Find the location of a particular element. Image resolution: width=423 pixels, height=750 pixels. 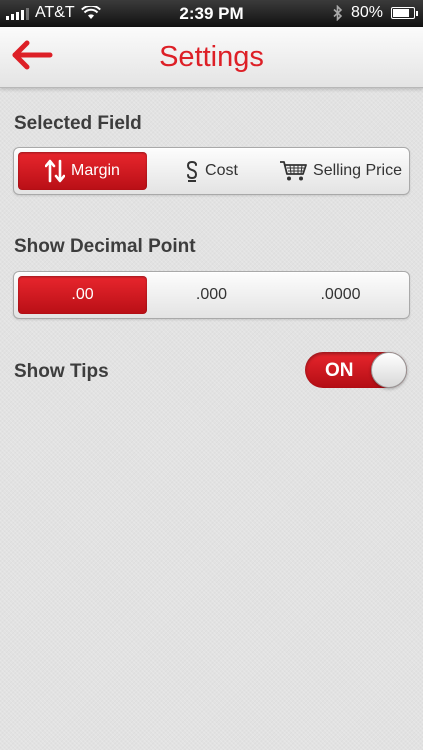

segment-margin: Margin is located at coordinates (82, 171).